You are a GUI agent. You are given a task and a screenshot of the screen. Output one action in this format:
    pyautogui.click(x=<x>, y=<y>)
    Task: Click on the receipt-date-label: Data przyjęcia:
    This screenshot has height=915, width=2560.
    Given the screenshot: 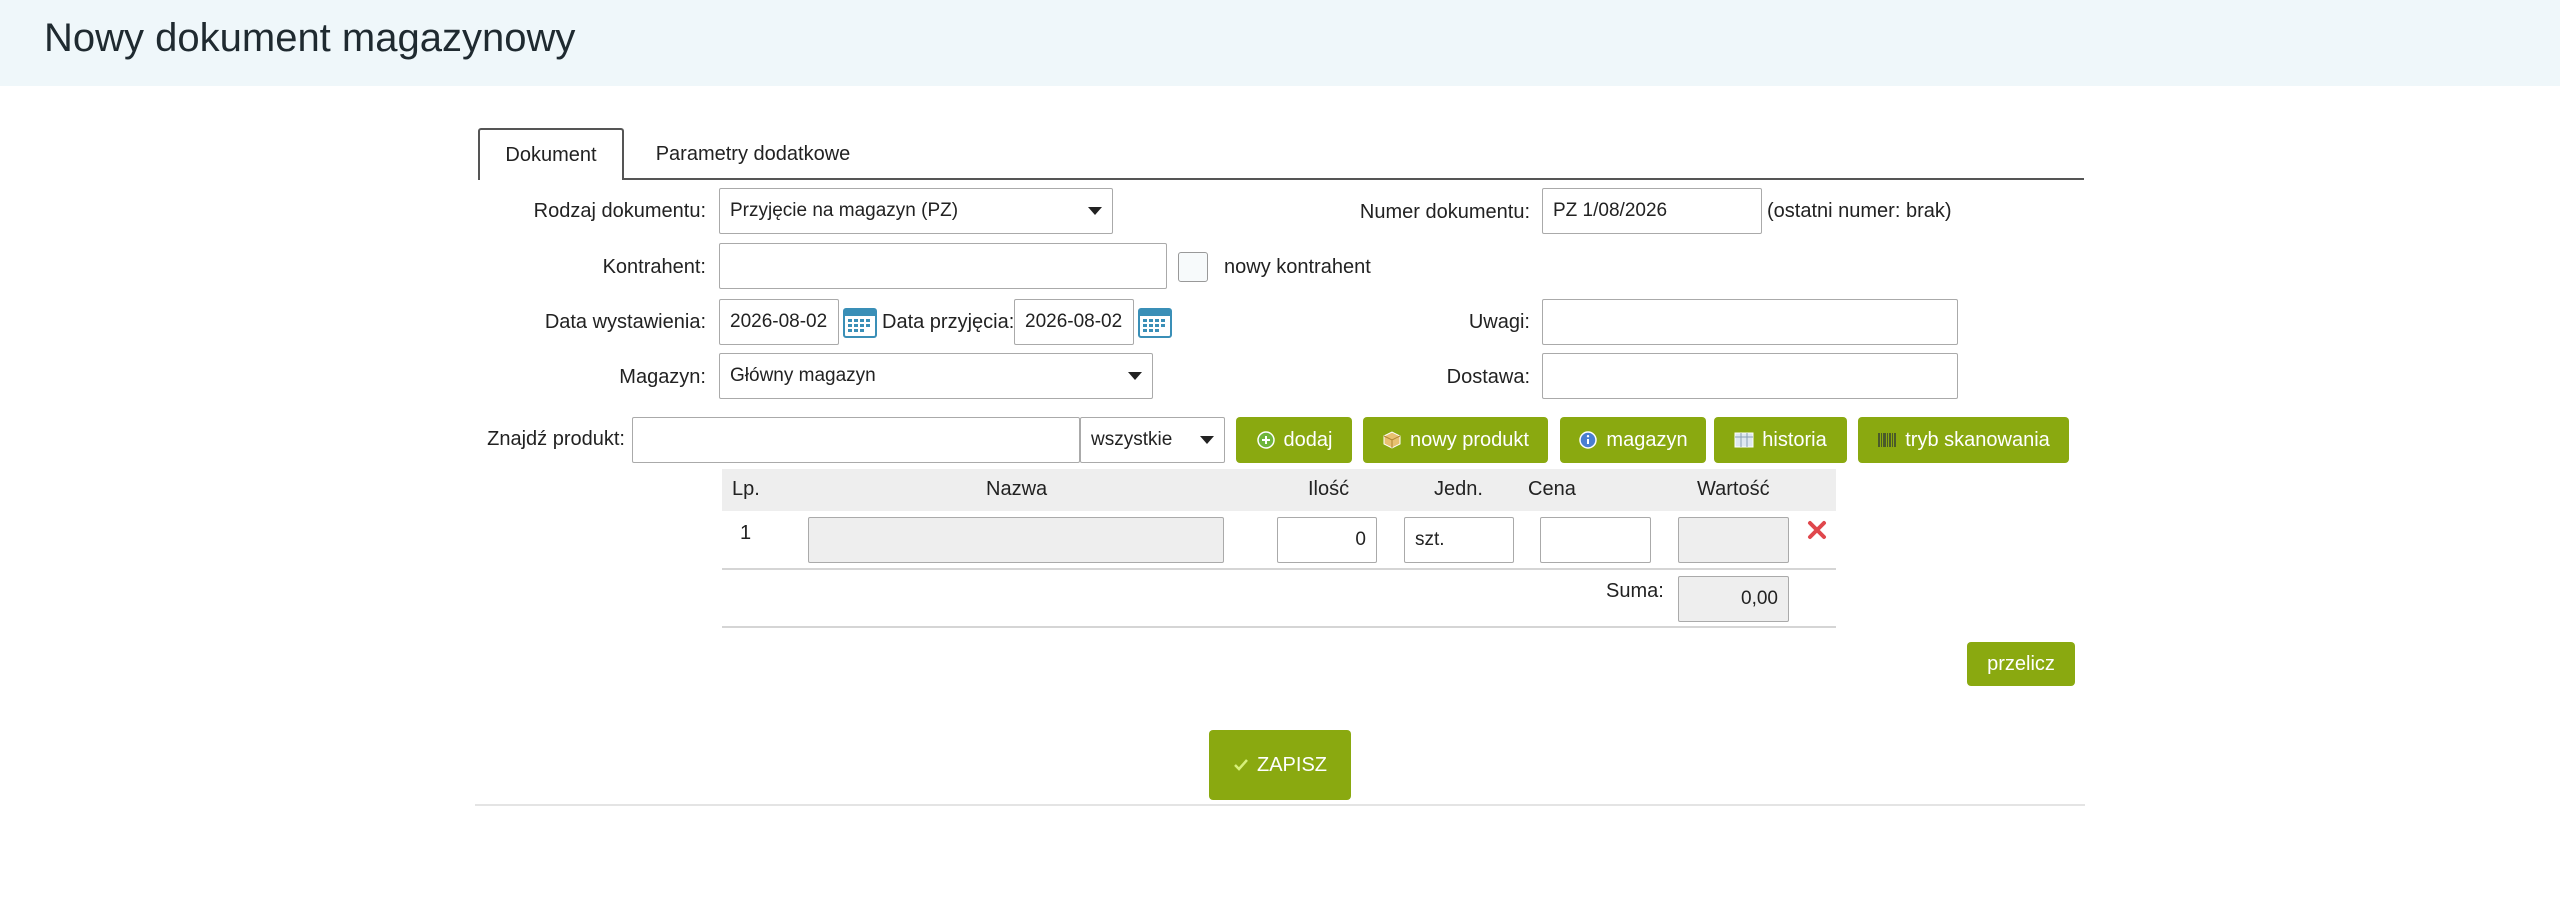 What is the action you would take?
    pyautogui.click(x=948, y=322)
    